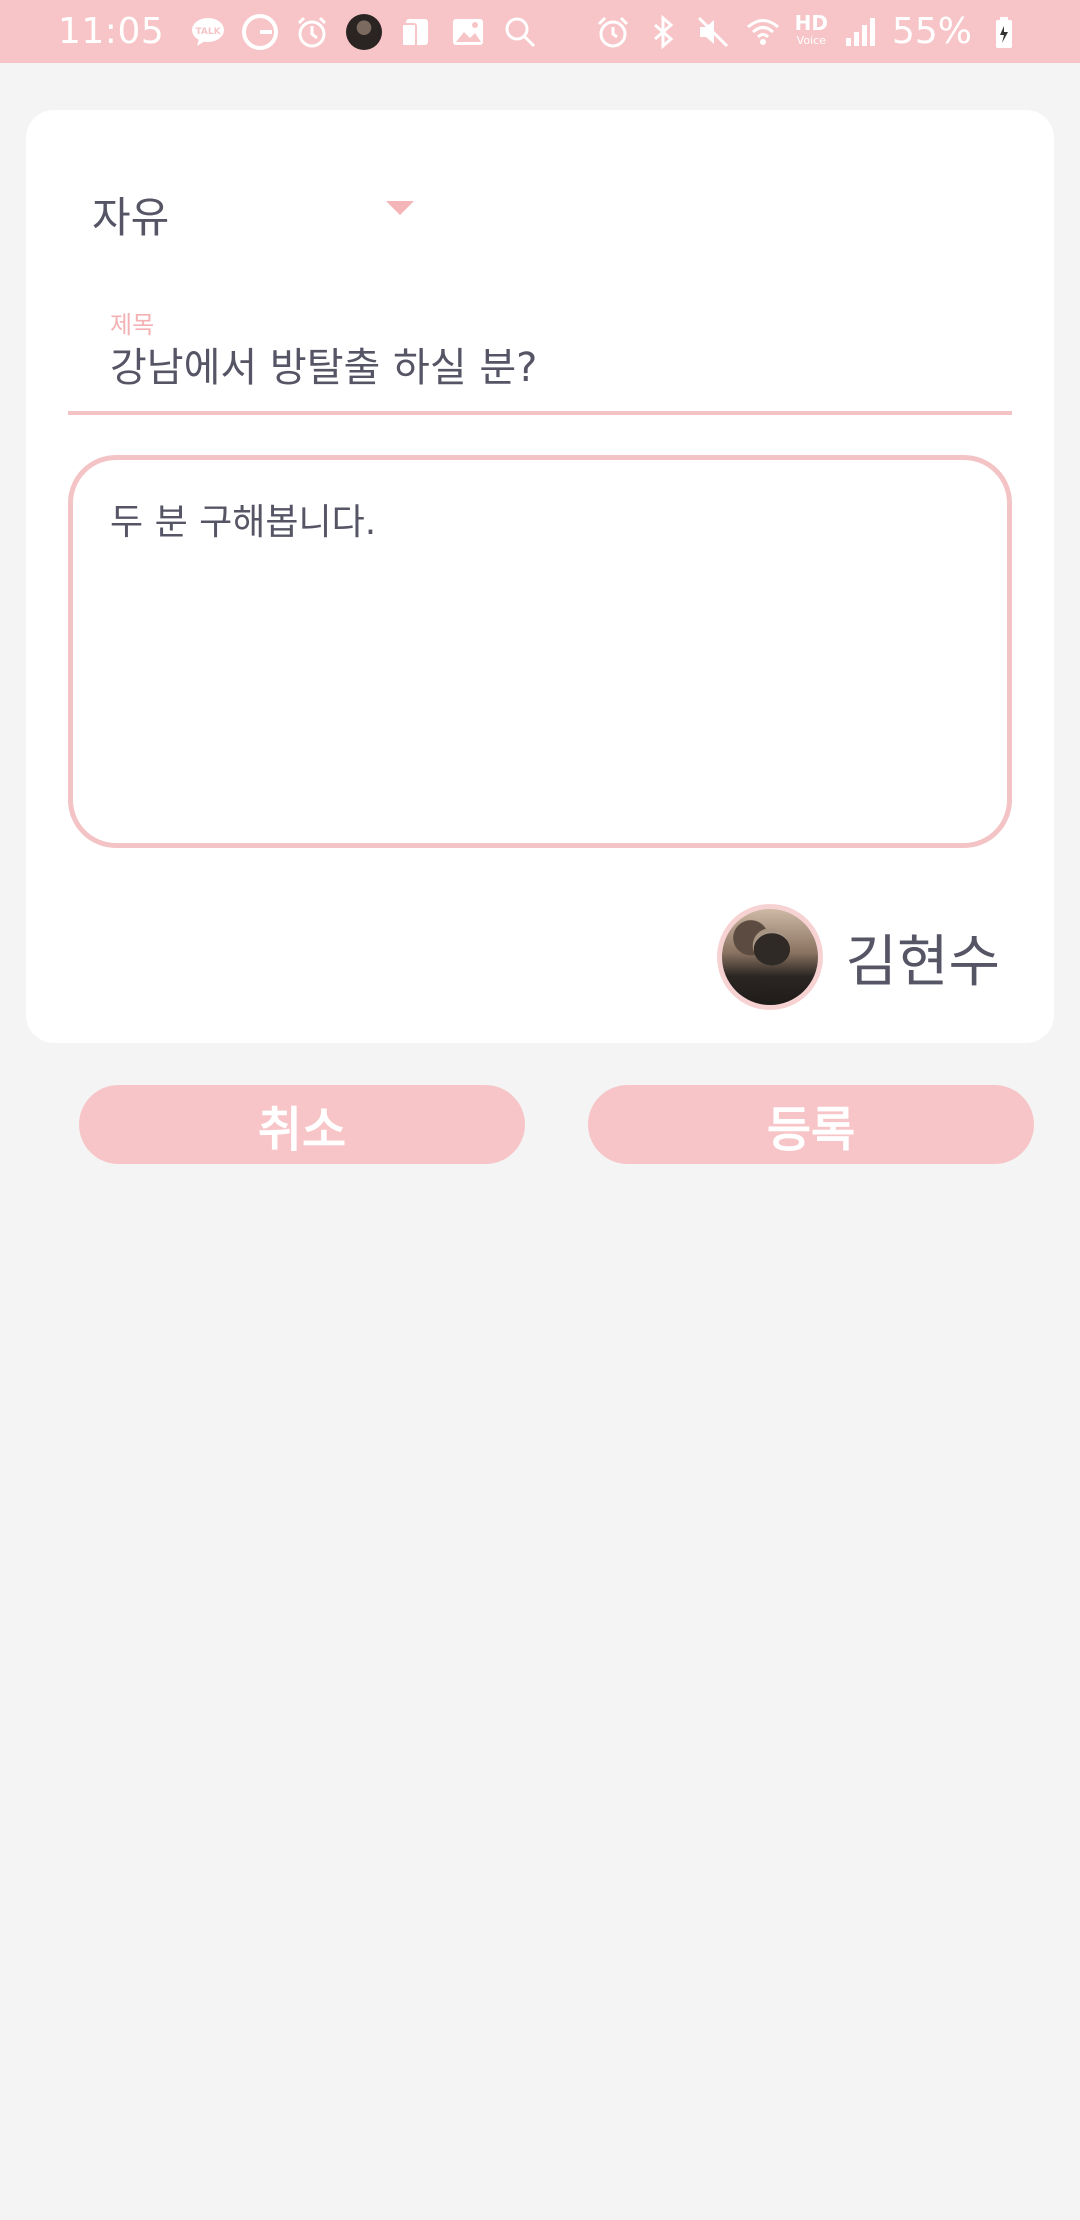  What do you see at coordinates (811, 40) in the screenshot?
I see `hd-sub-label: Voice` at bounding box center [811, 40].